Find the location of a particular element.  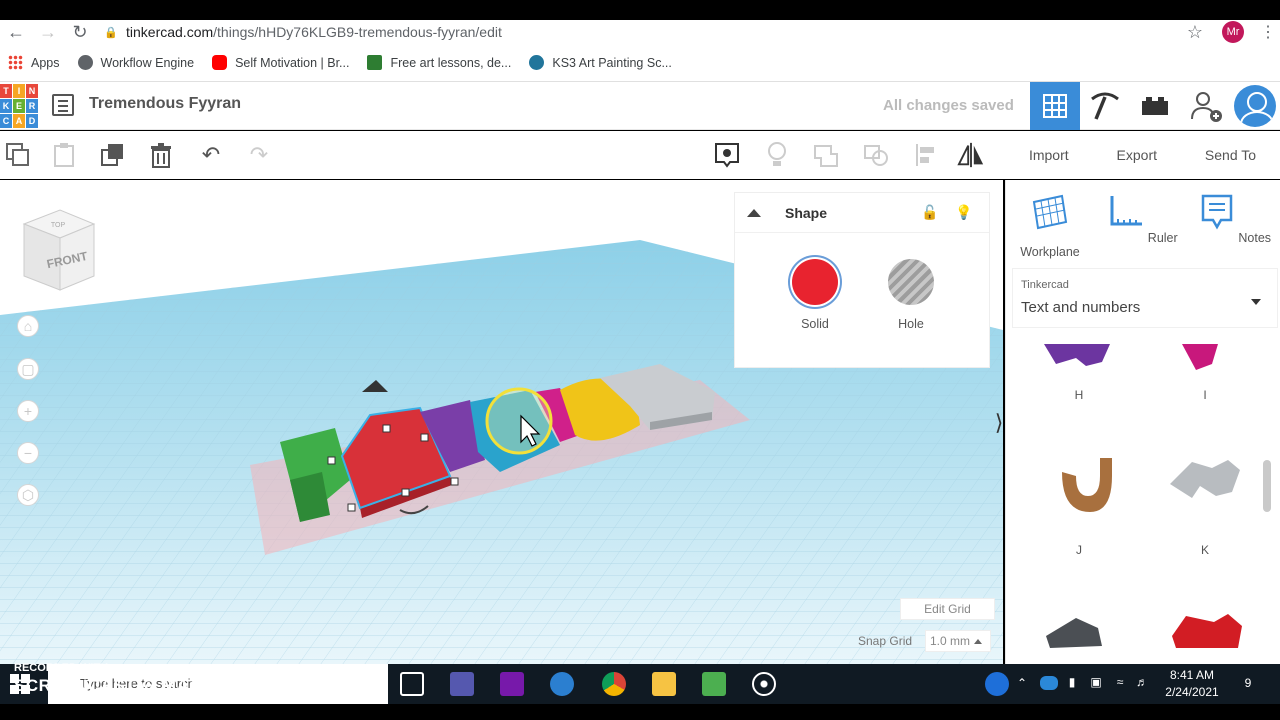

home-icon: ⌂ is located at coordinates (28, 326).